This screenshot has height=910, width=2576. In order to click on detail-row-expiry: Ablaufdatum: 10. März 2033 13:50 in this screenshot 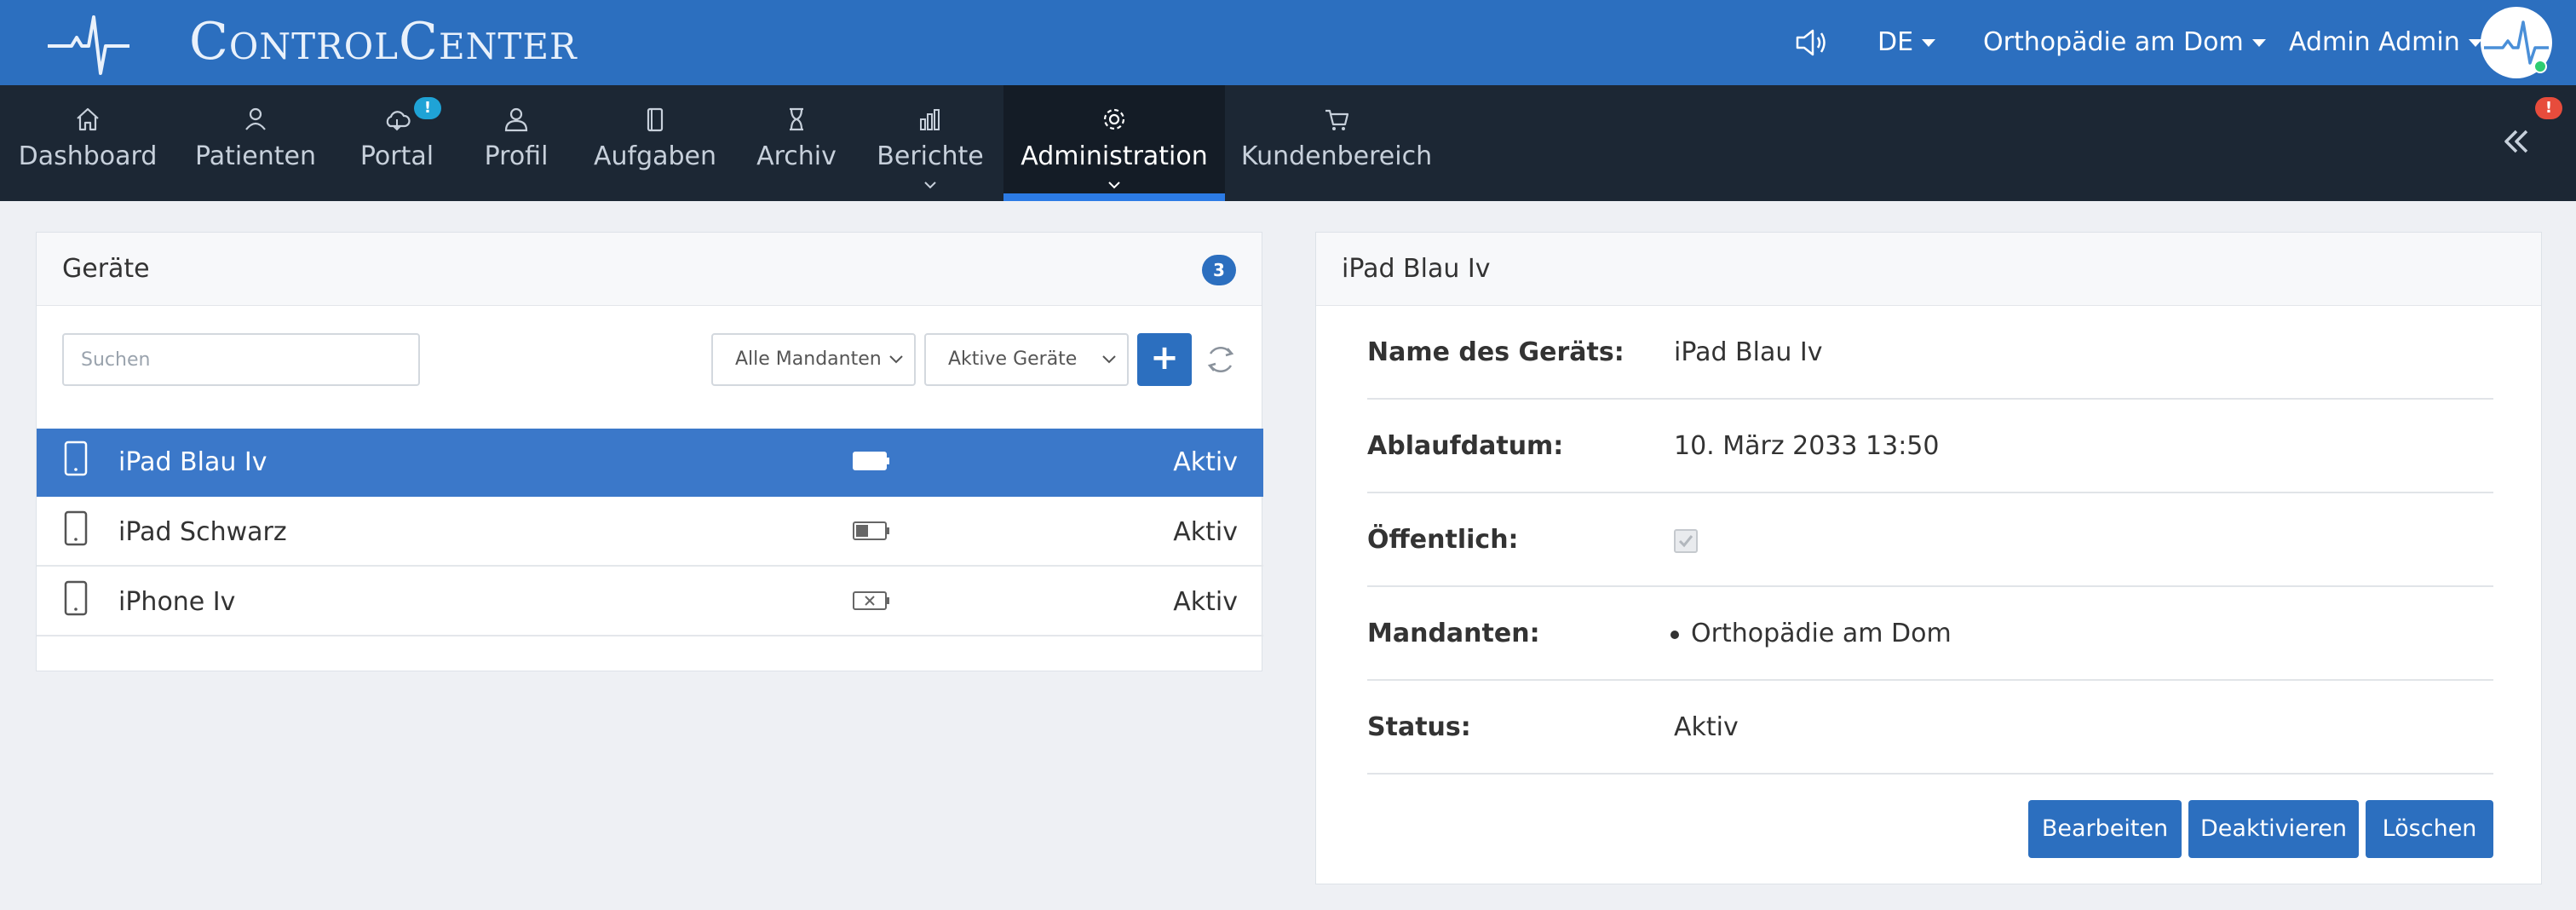, I will do `click(1930, 446)`.